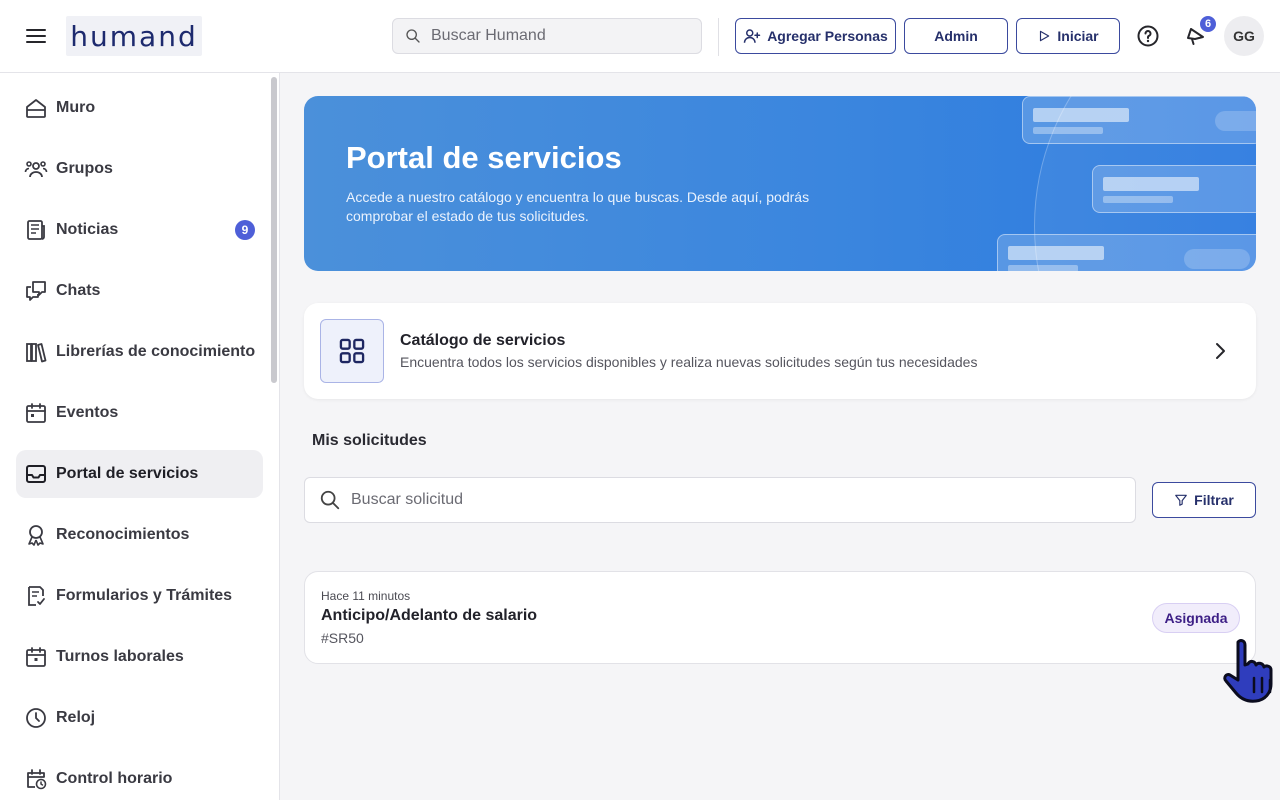 This screenshot has height=800, width=1280. Describe the element at coordinates (1248, 671) in the screenshot. I see `hand-pointer-cursor-icon` at that location.